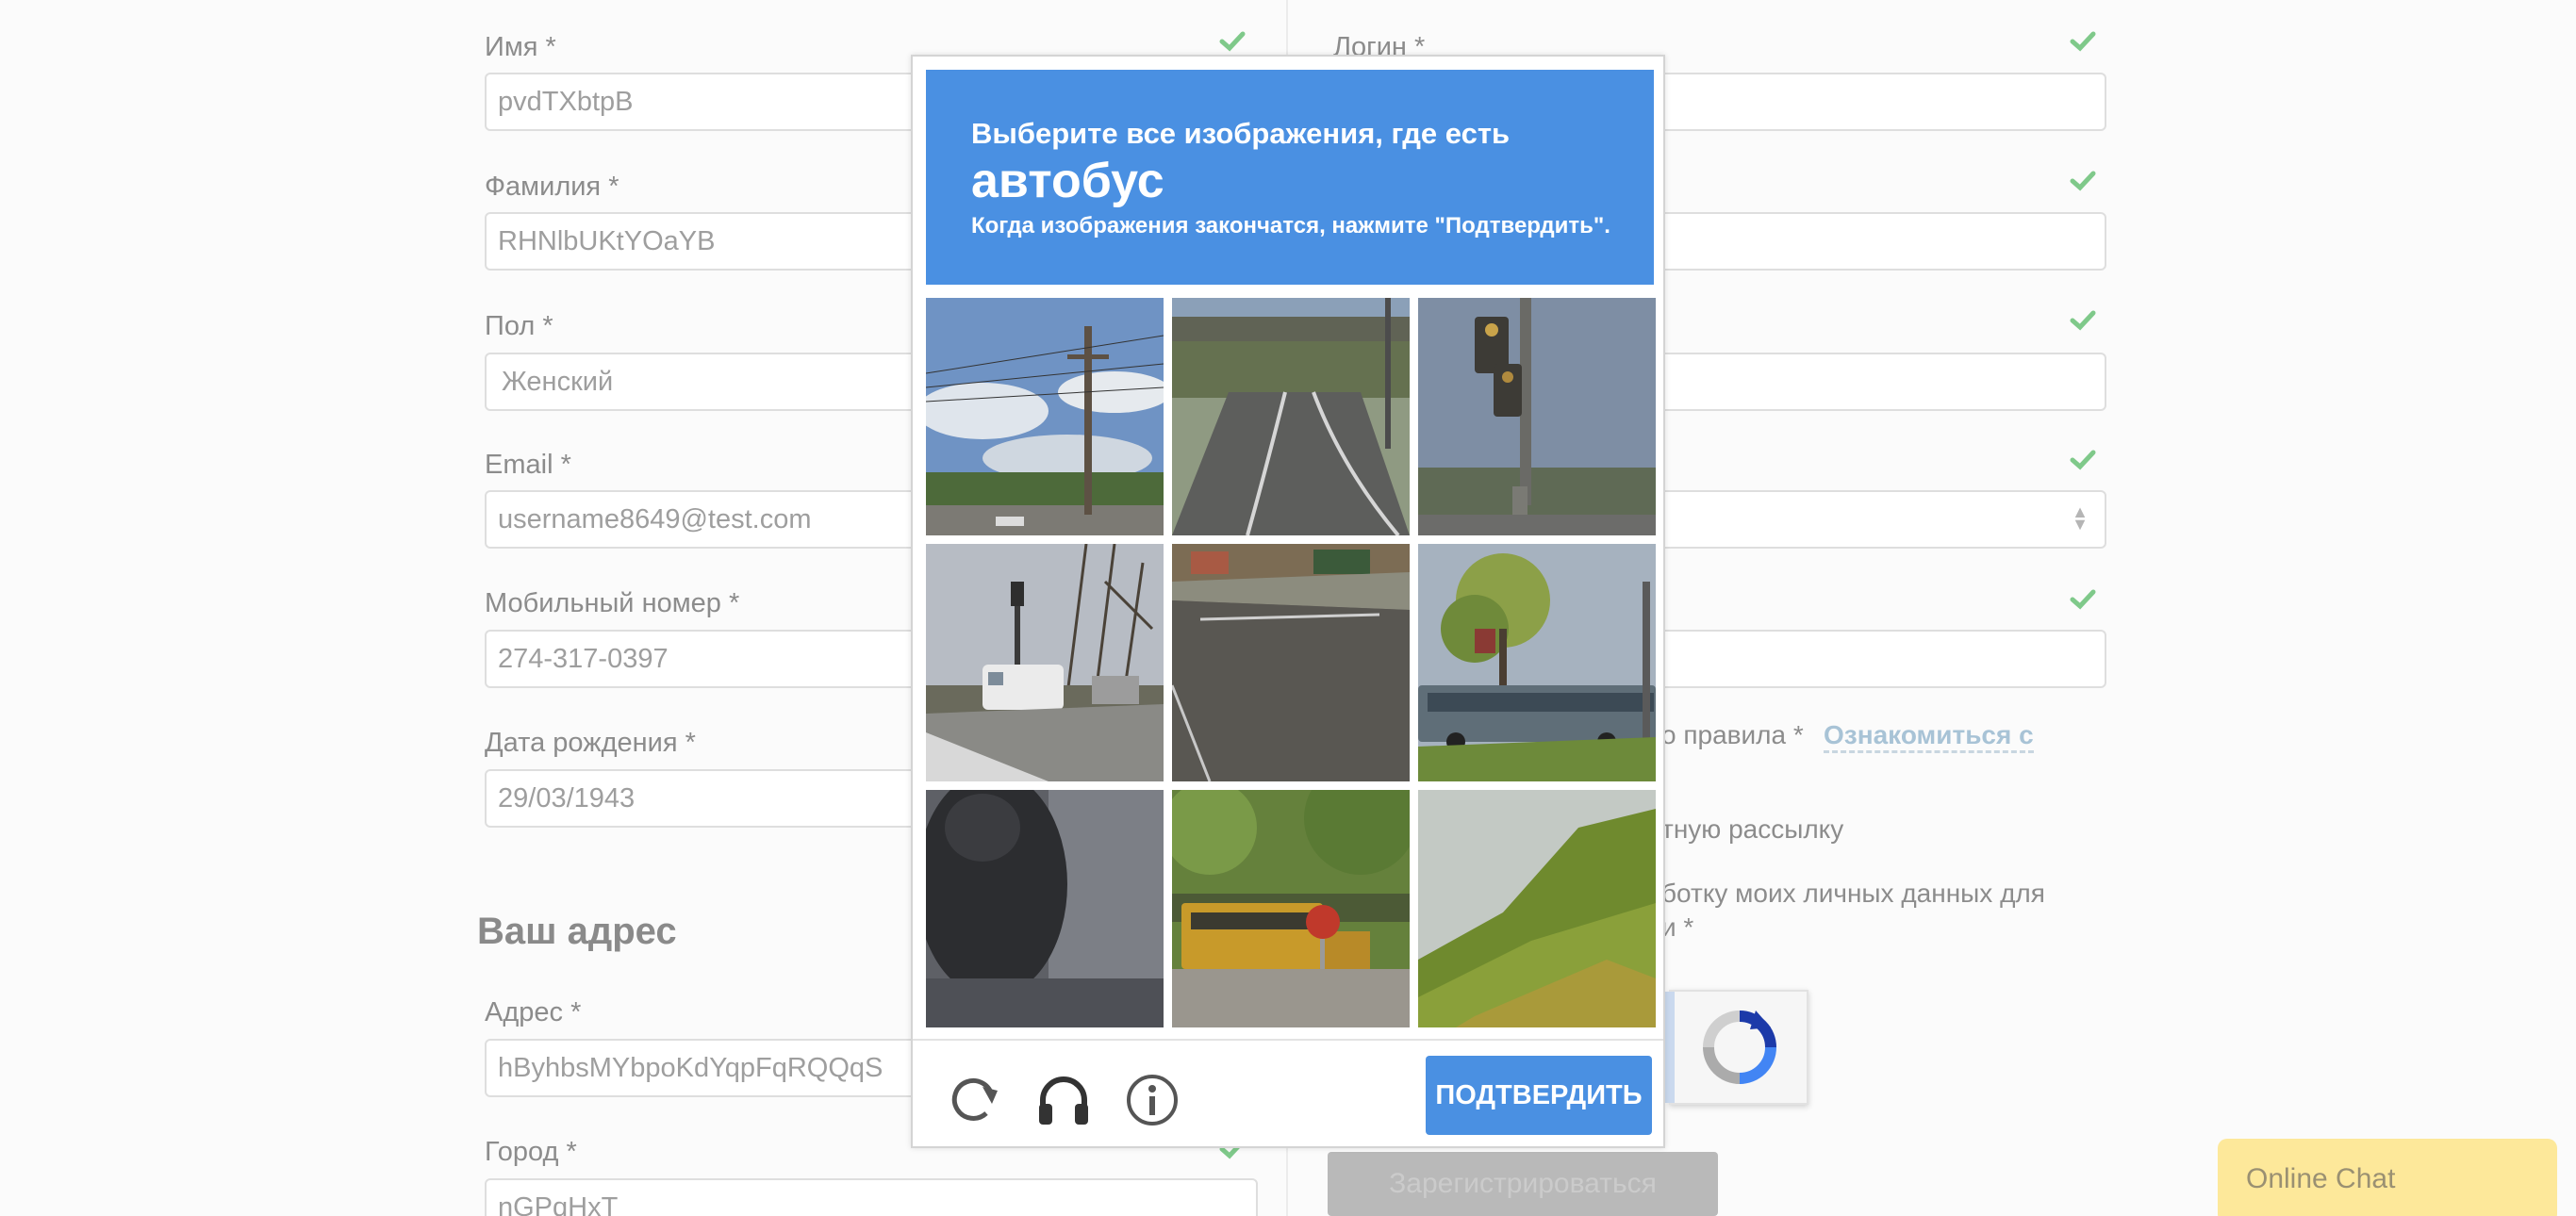  What do you see at coordinates (1537, 416) in the screenshot?
I see `captcha-tile-traffic-light` at bounding box center [1537, 416].